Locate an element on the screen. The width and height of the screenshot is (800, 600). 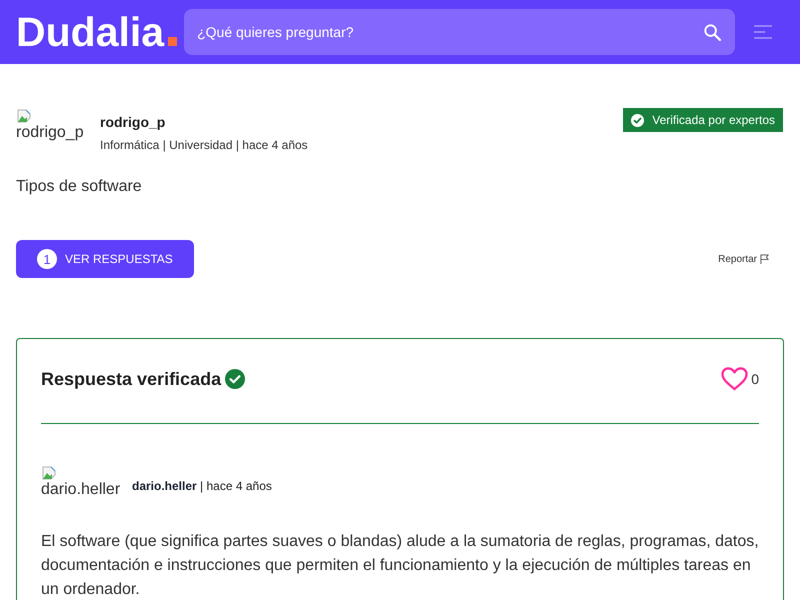
avatar-alt-text: rodrigo_p is located at coordinates (50, 132).